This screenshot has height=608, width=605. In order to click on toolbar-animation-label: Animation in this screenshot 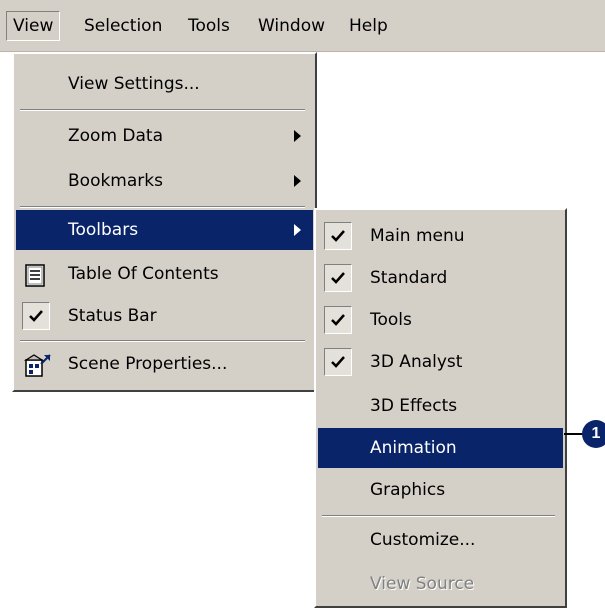, I will do `click(413, 448)`.